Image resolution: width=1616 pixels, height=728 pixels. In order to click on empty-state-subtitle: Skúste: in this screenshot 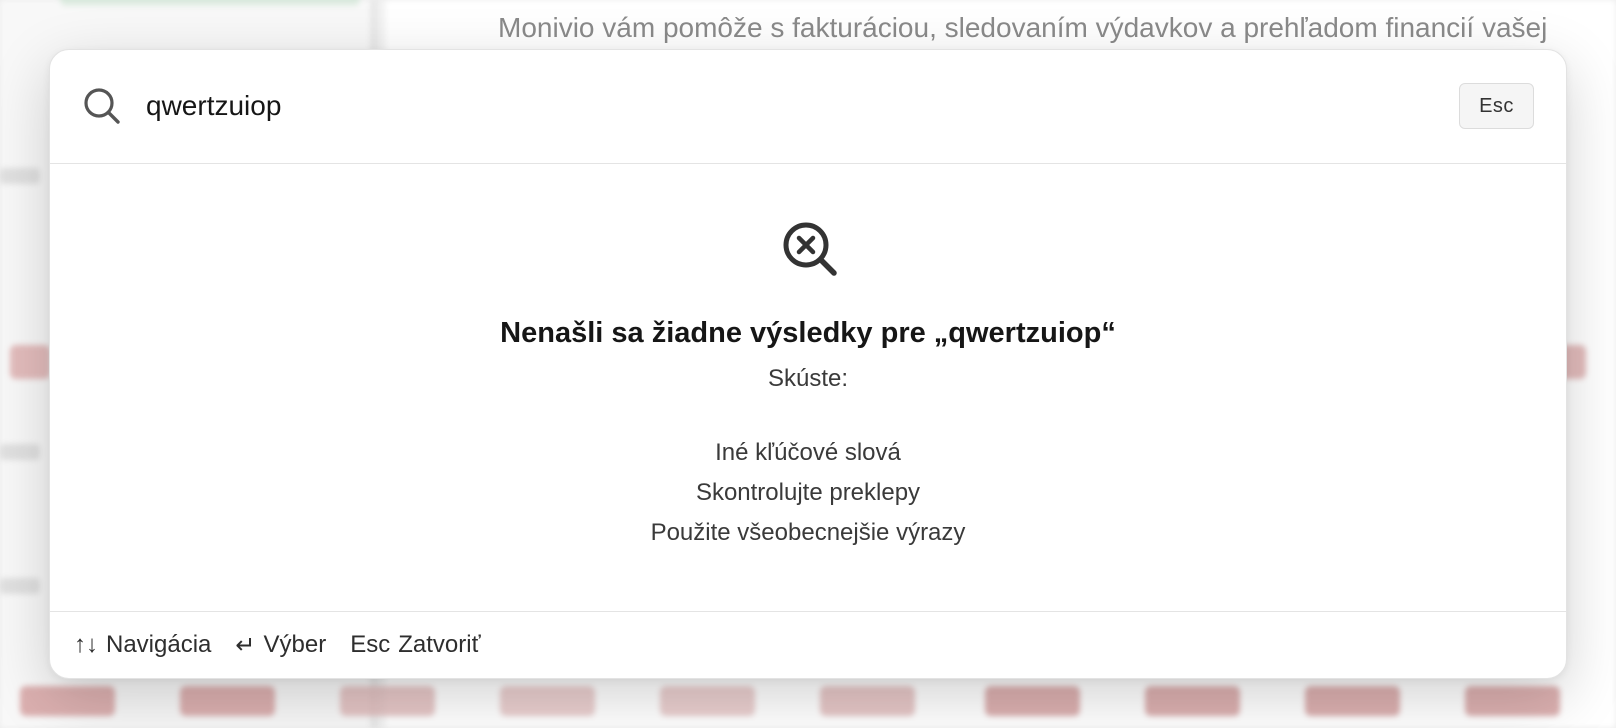, I will do `click(808, 378)`.